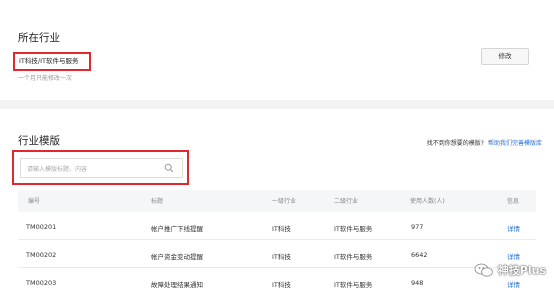  I want to click on template-id: TM00201, so click(41, 227).